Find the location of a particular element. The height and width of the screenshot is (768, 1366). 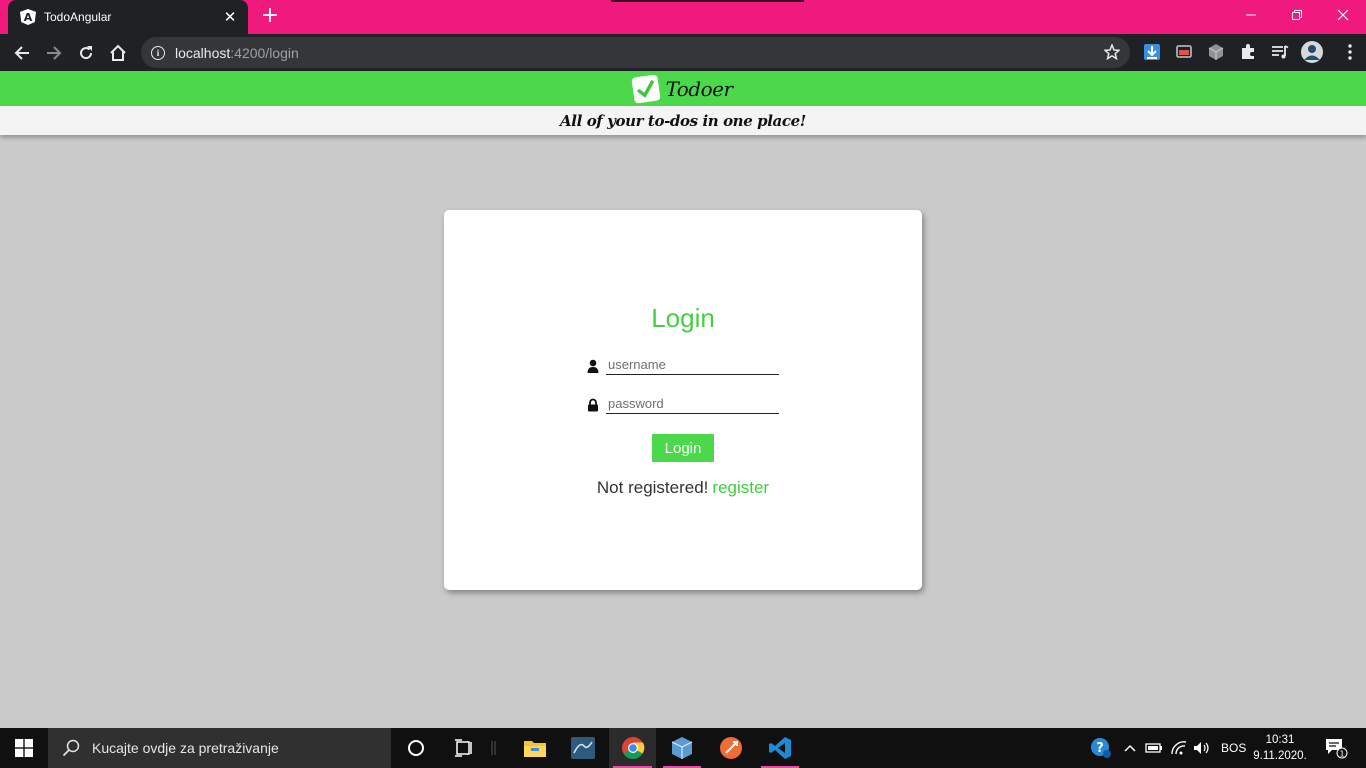

vscode-icon is located at coordinates (780, 748).